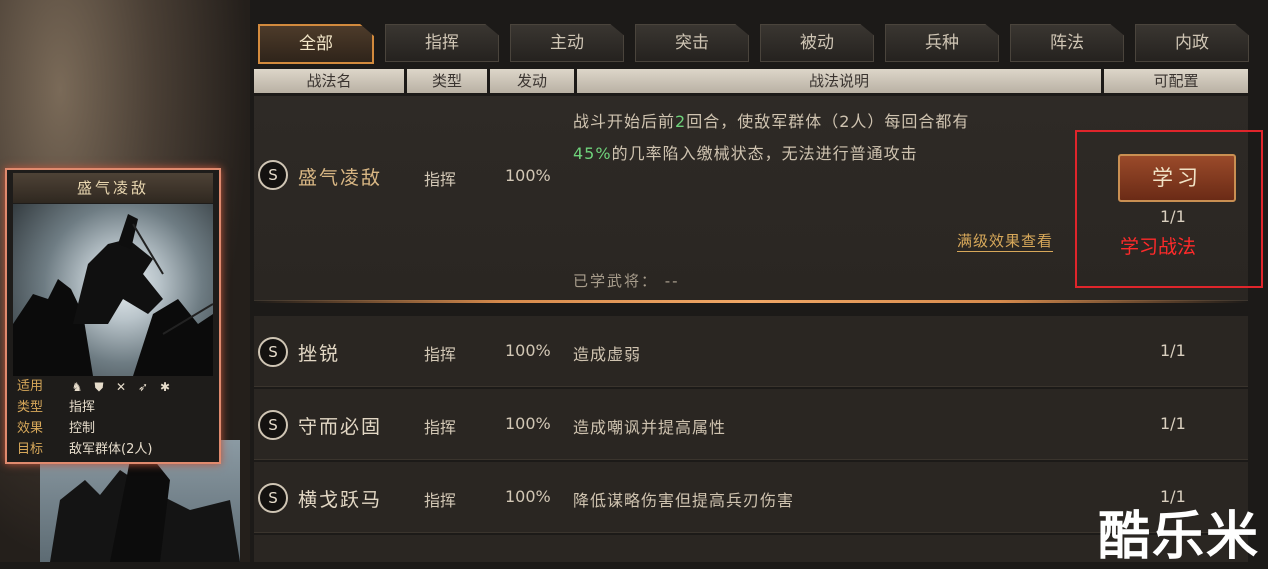 The width and height of the screenshot is (1268, 569). What do you see at coordinates (1067, 43) in the screenshot?
I see `tab-formation: 阵法` at bounding box center [1067, 43].